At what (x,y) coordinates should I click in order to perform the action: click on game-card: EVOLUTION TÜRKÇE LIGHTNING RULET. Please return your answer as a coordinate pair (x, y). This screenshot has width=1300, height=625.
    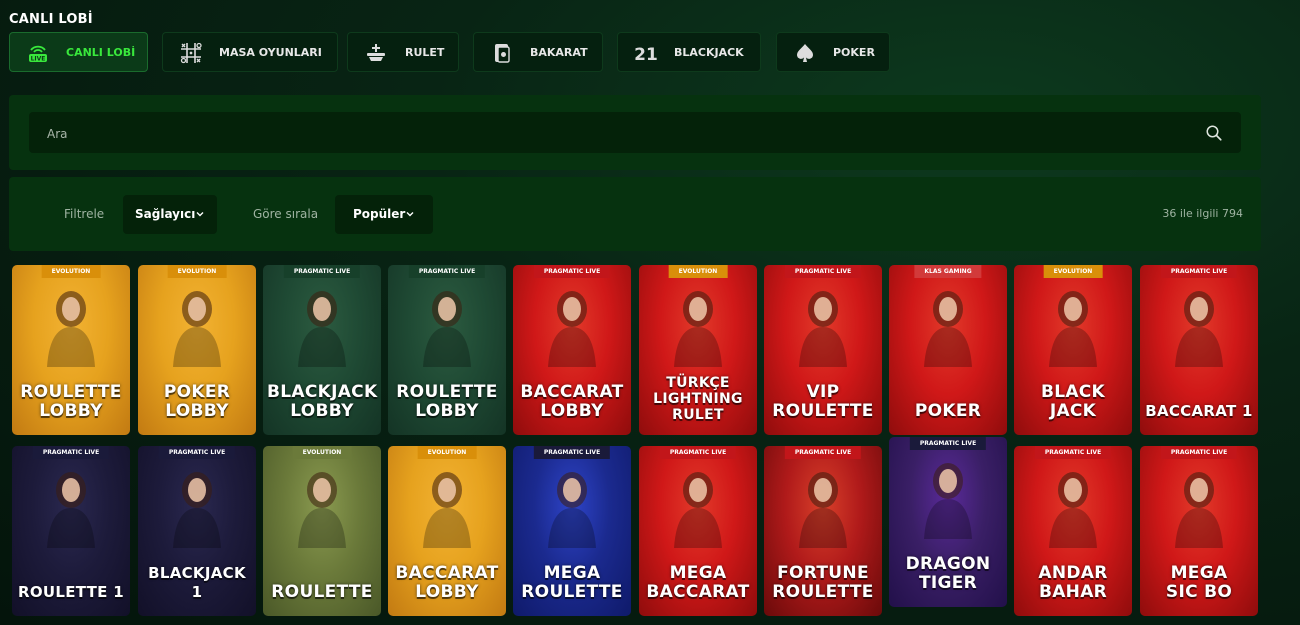
    Looking at the image, I should click on (698, 350).